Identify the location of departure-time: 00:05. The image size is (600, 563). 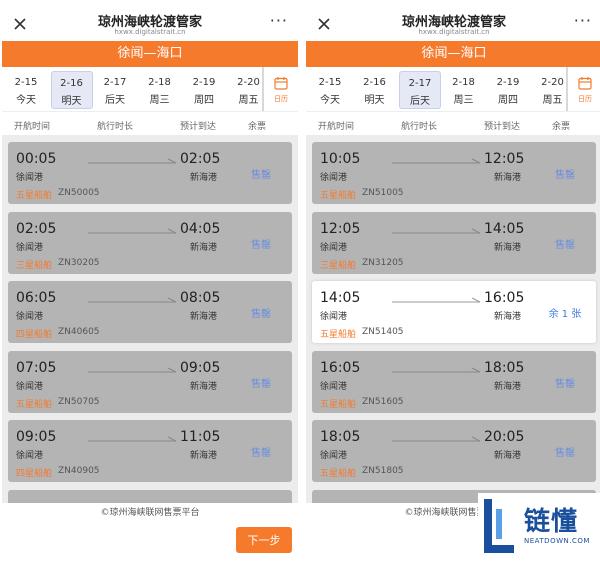
(36, 159).